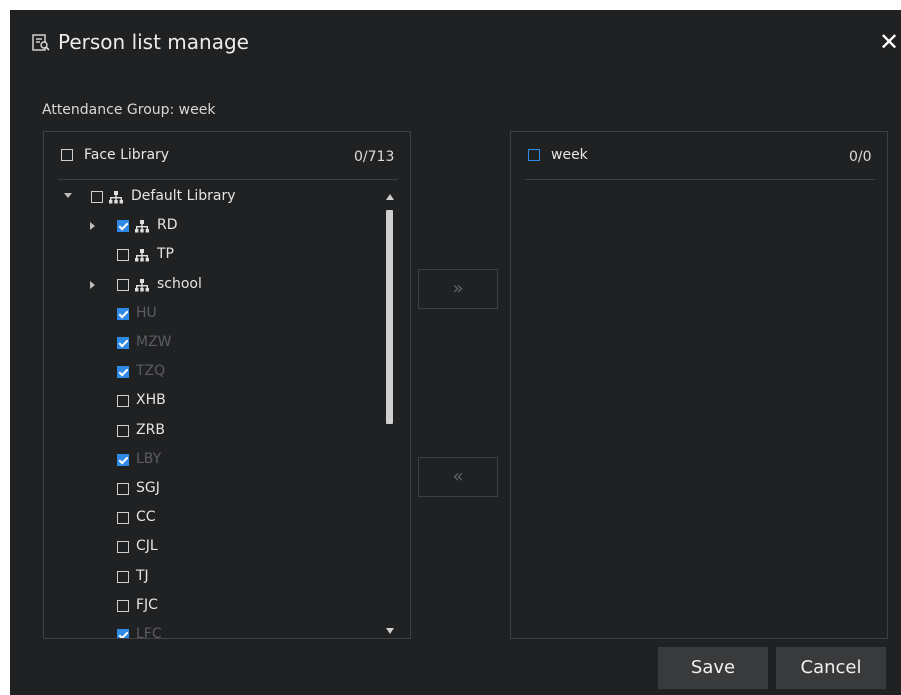 The image size is (901, 695). Describe the element at coordinates (150, 429) in the screenshot. I see `tree-item-label: ZRB` at that location.